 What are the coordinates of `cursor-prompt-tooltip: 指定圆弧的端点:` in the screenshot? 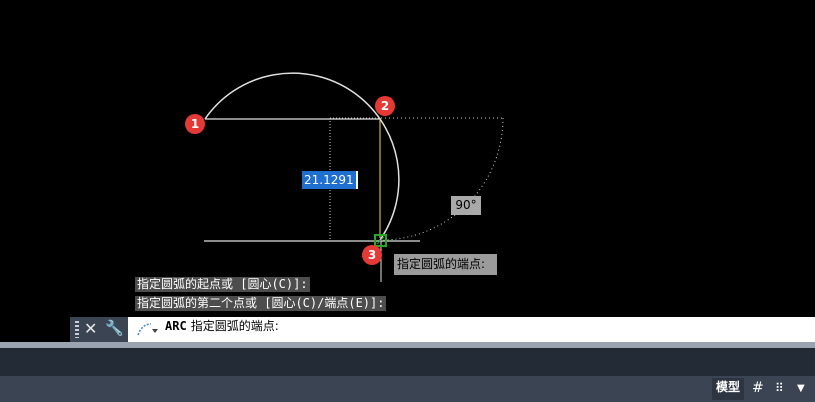 It's located at (445, 264).